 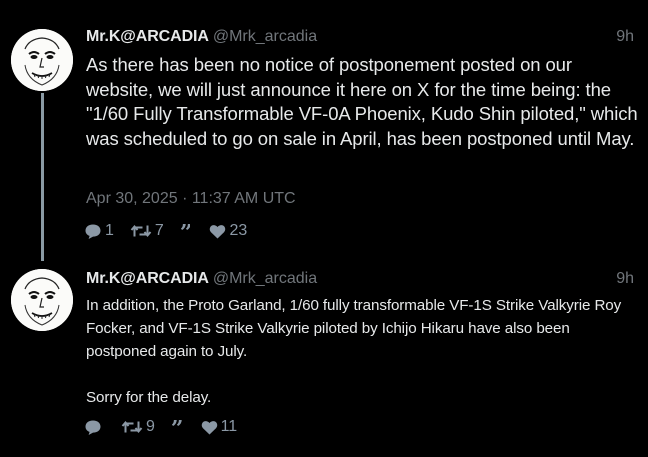 I want to click on reply-button: 1, so click(x=99, y=231).